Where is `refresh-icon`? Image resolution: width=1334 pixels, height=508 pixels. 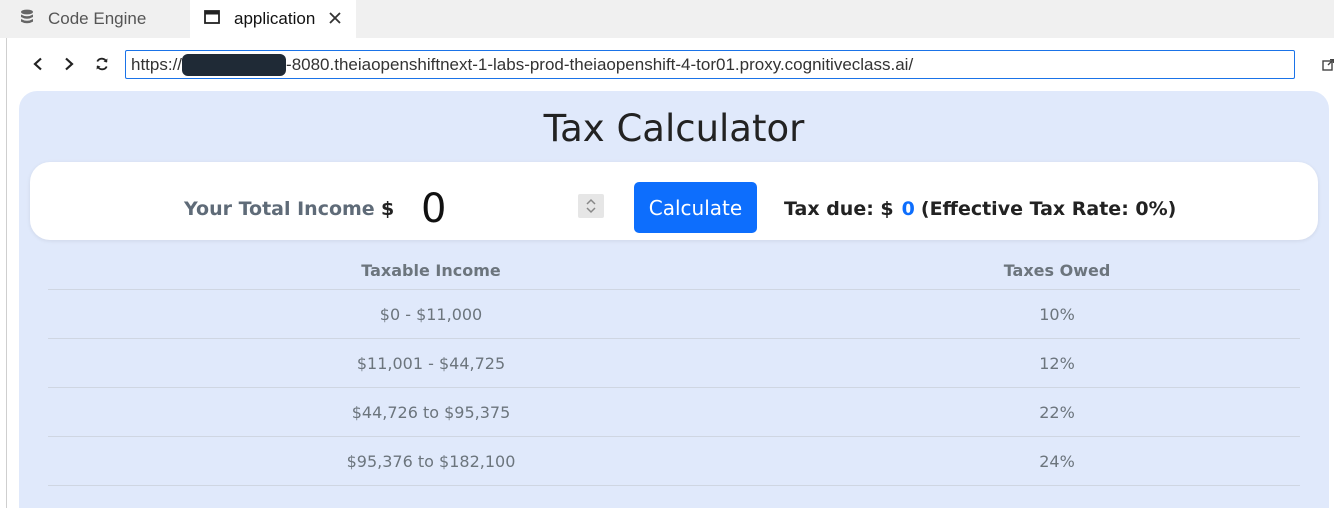
refresh-icon is located at coordinates (102, 64).